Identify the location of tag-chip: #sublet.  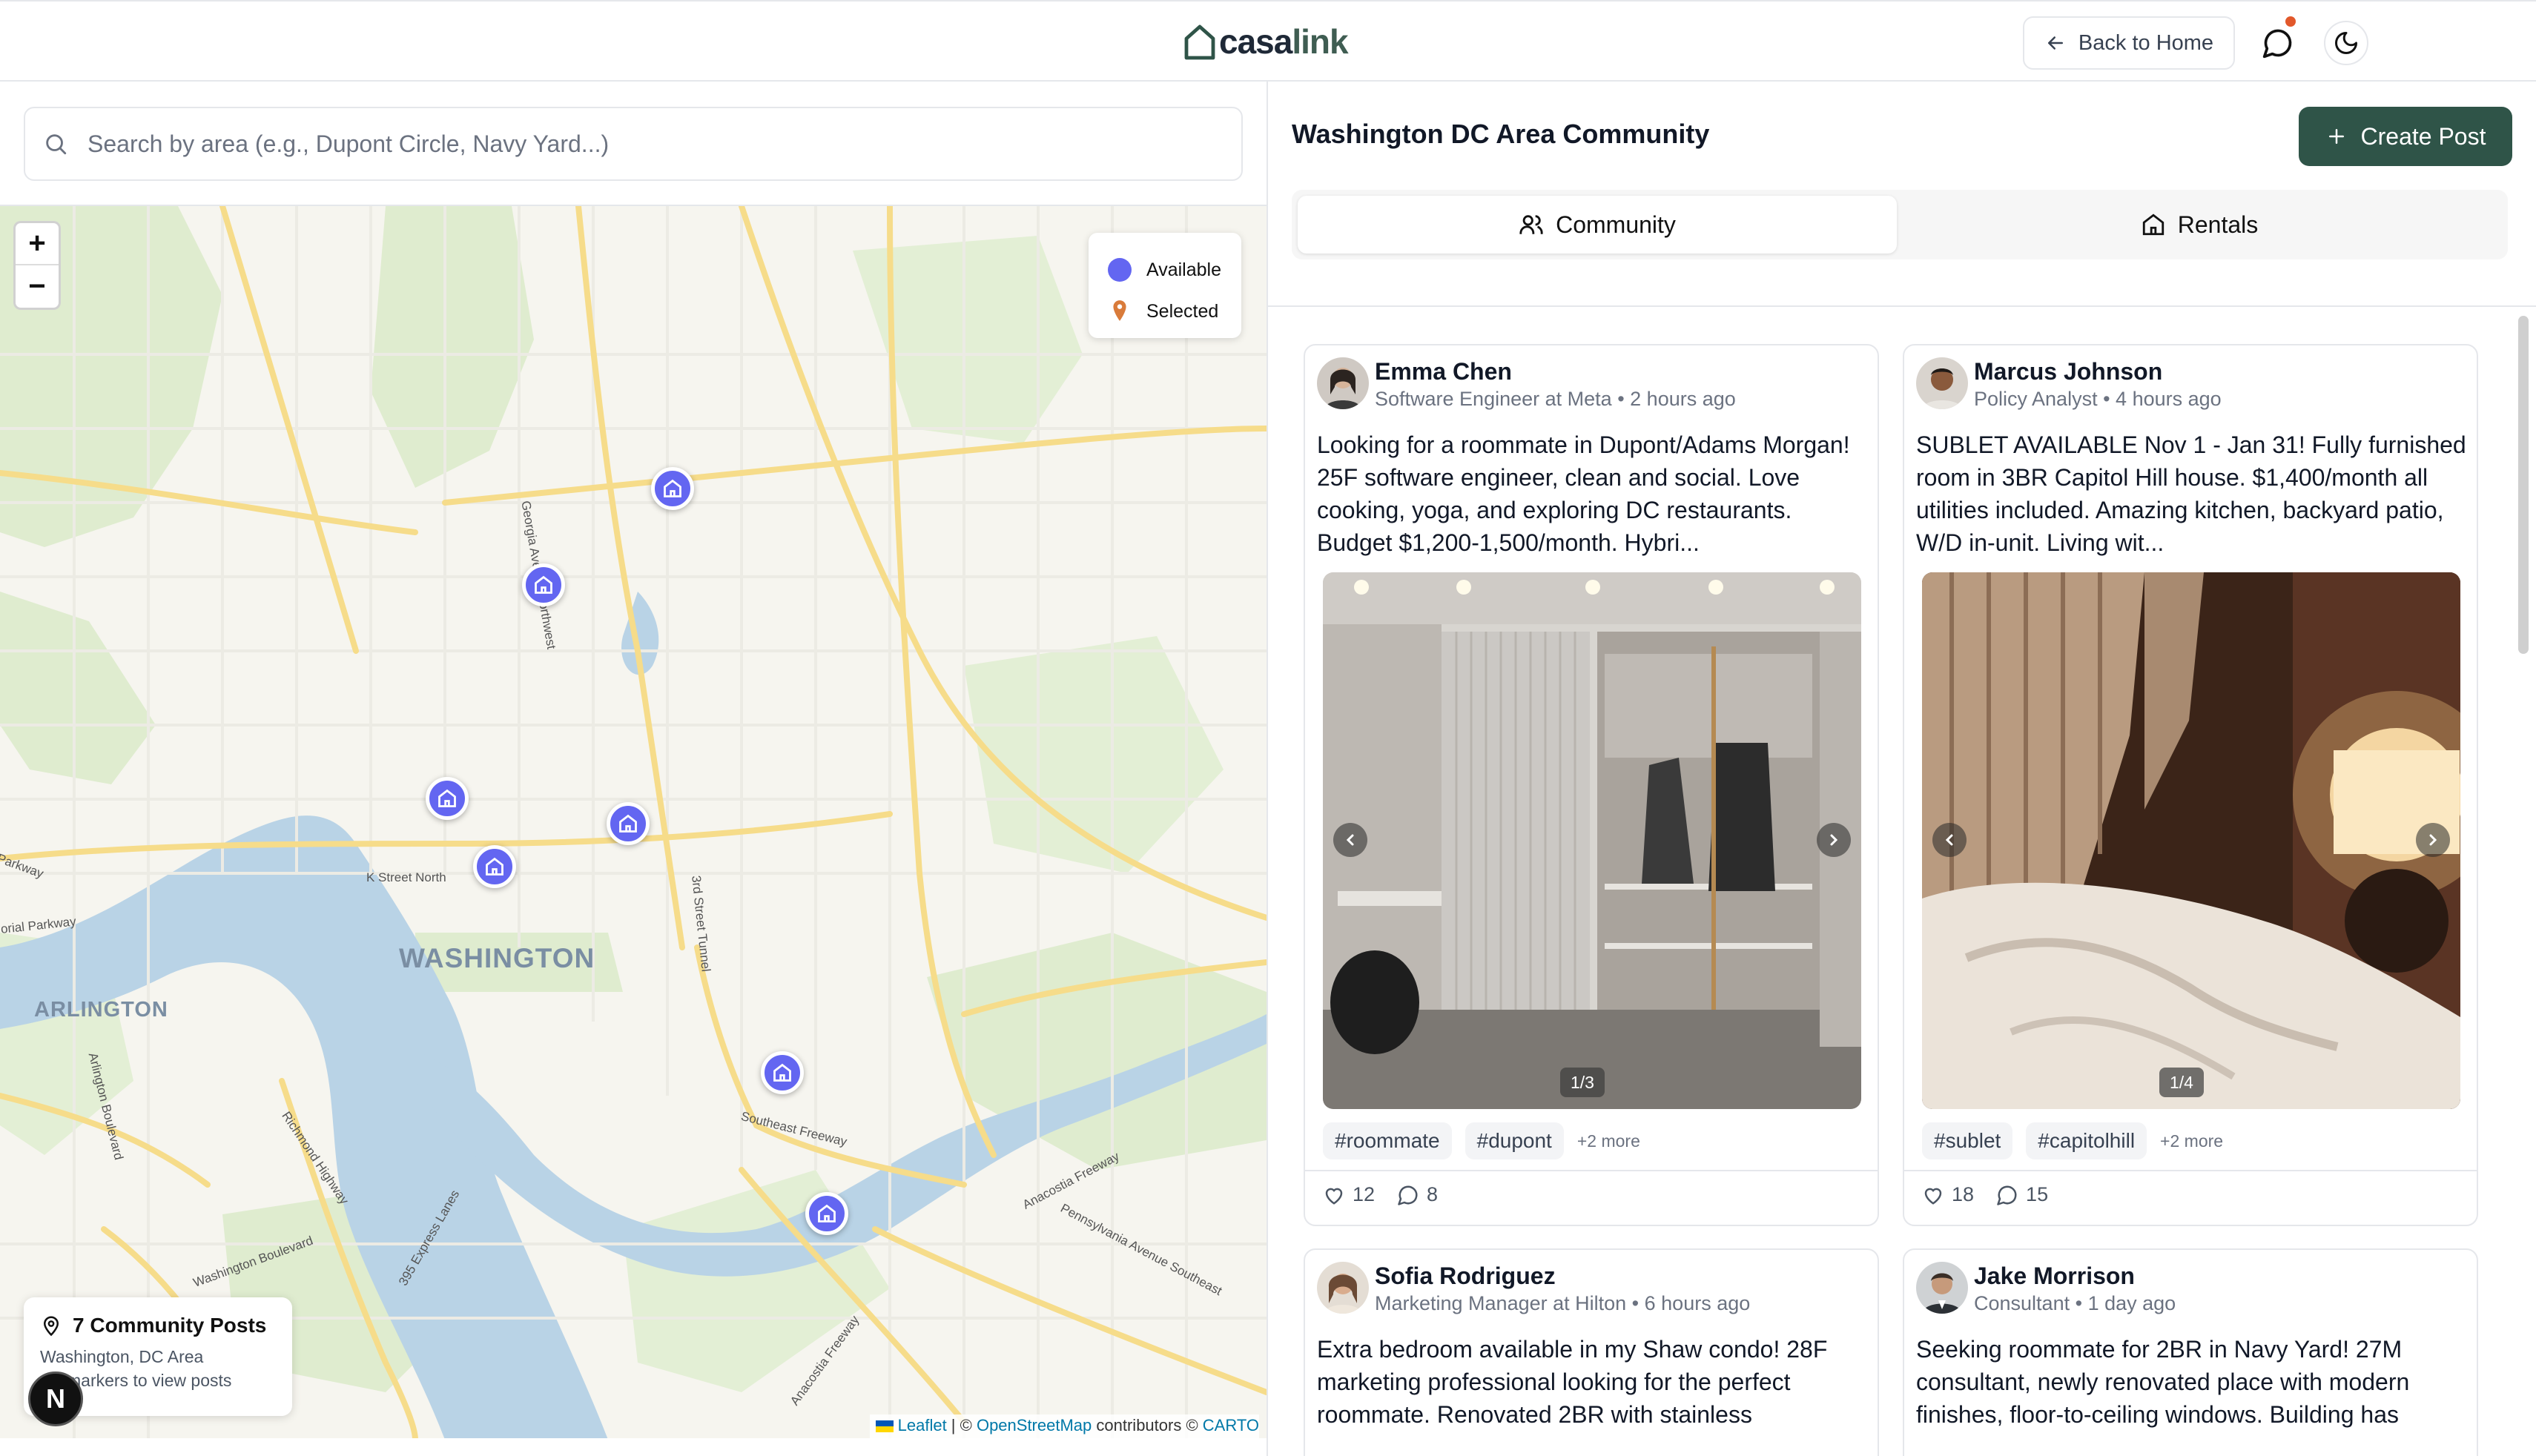
(1968, 1140).